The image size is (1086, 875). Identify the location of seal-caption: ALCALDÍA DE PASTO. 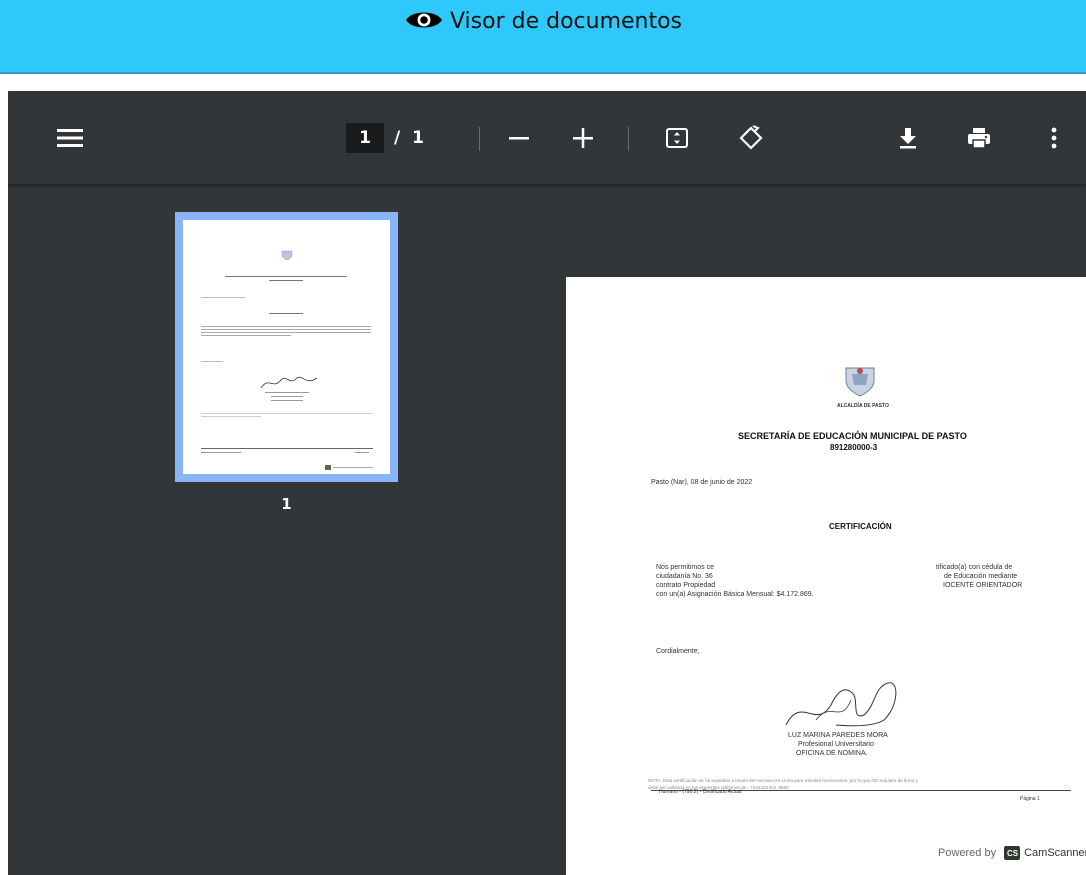
(863, 406).